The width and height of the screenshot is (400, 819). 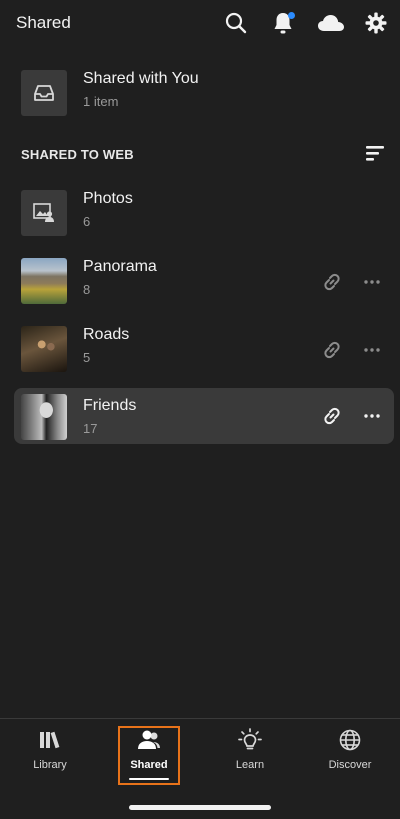 What do you see at coordinates (200, 807) in the screenshot?
I see `home-indicator` at bounding box center [200, 807].